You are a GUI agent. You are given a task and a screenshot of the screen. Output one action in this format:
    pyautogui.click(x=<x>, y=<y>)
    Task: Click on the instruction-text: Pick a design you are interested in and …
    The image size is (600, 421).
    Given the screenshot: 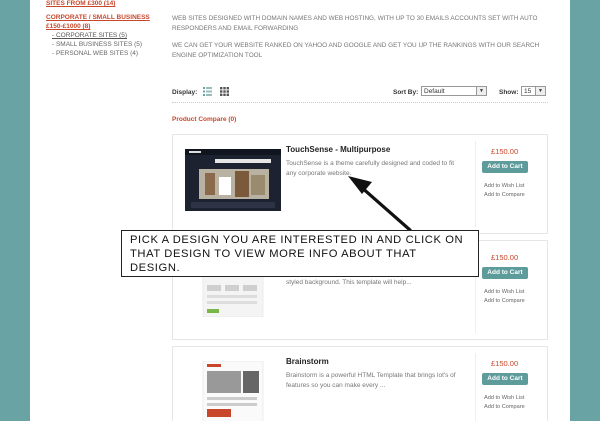 What is the action you would take?
    pyautogui.click(x=297, y=254)
    